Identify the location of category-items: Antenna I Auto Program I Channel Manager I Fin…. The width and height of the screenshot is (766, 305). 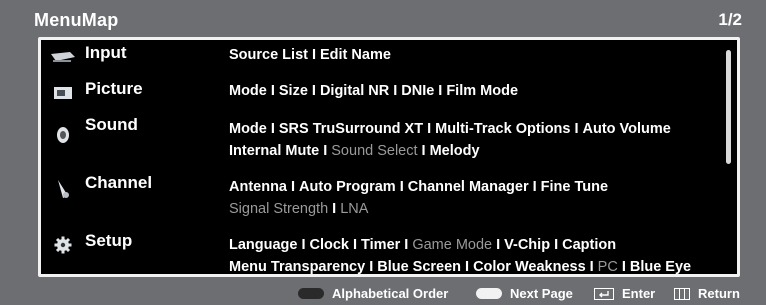
(418, 187).